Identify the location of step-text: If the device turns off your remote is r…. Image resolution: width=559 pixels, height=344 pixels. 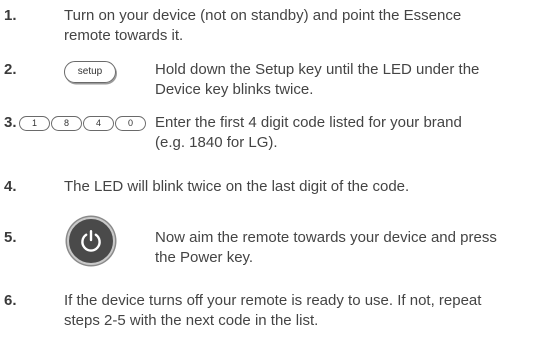
(272, 311).